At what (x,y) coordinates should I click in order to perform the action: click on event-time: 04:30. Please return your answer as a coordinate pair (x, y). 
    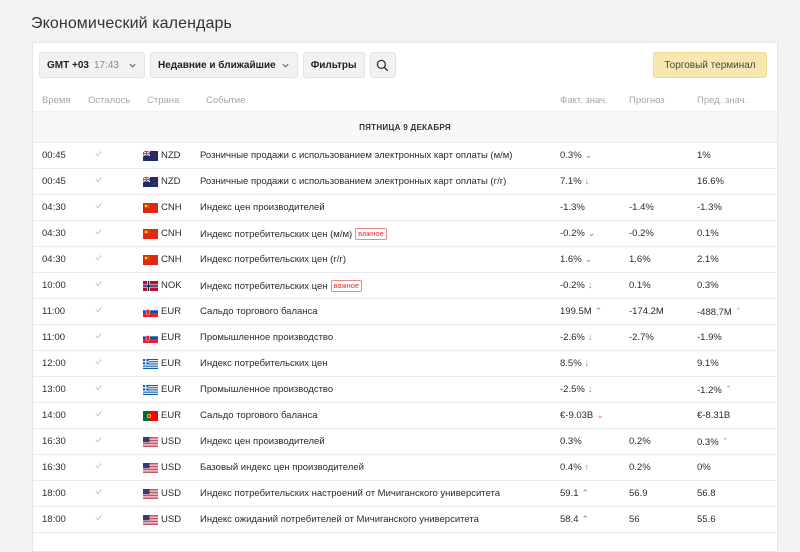
    Looking at the image, I should click on (54, 259).